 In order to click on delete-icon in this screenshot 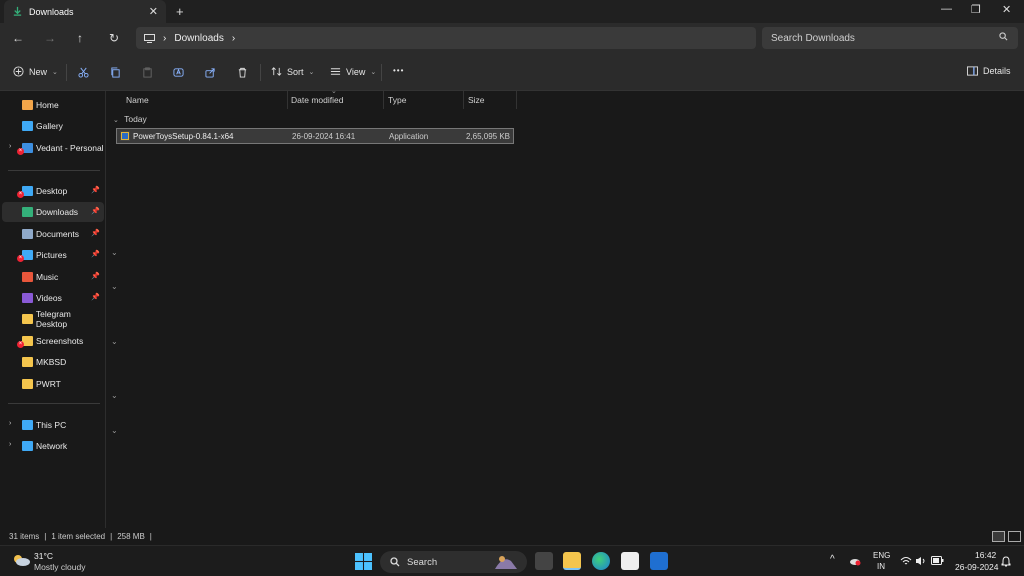, I will do `click(242, 72)`.